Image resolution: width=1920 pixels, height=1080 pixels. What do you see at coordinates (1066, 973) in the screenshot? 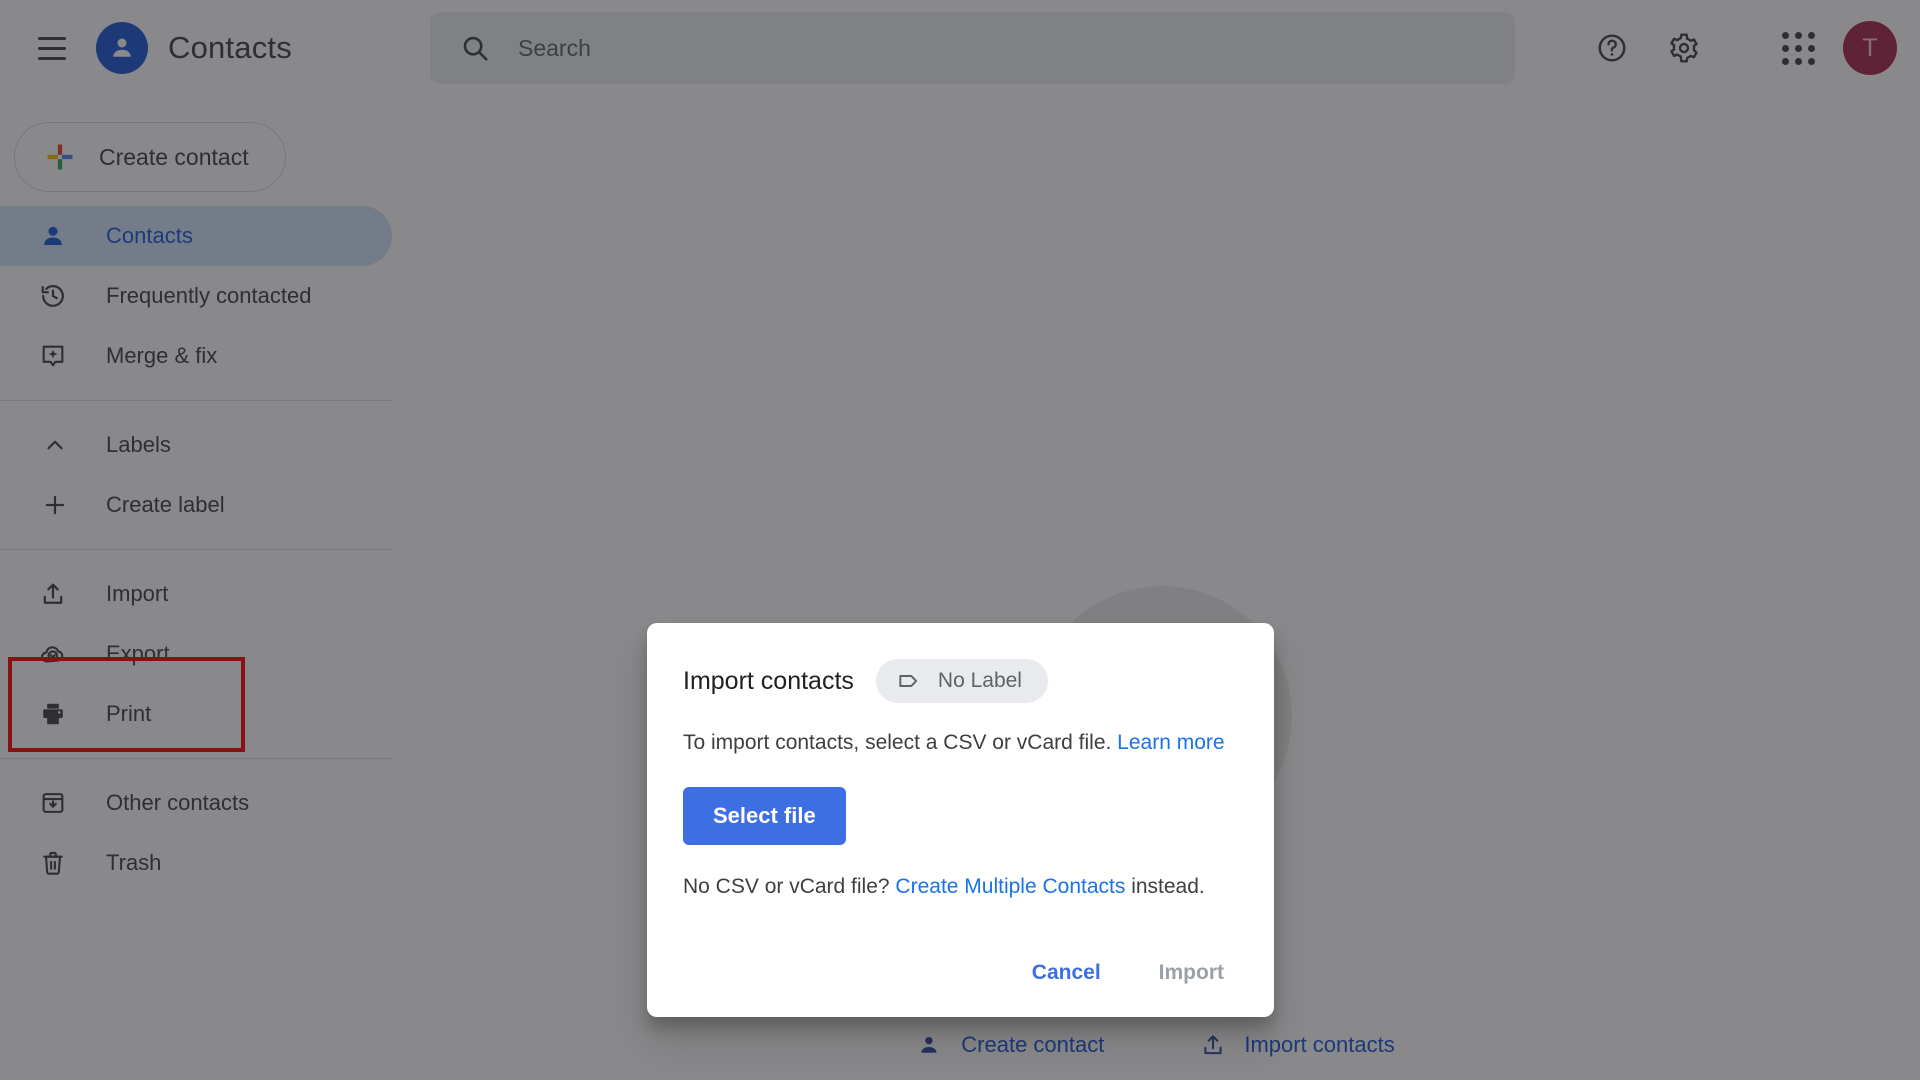
I see `cancel-button: Cancel` at bounding box center [1066, 973].